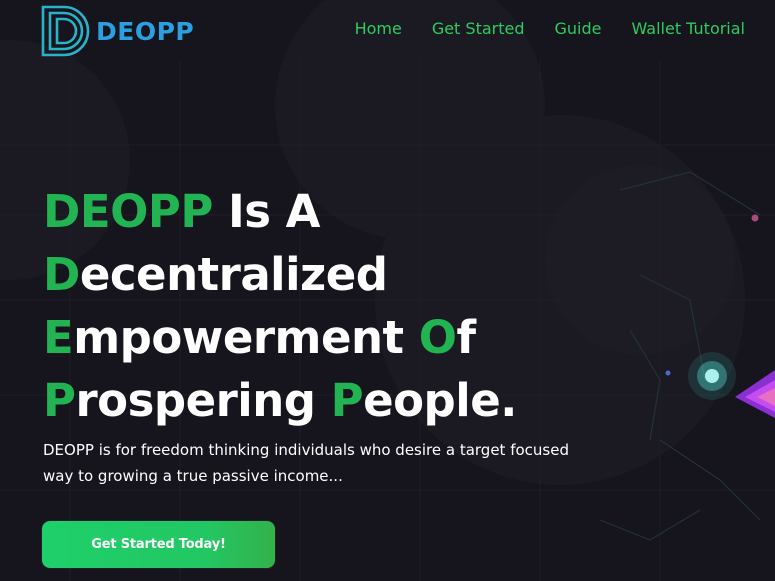 The width and height of the screenshot is (775, 581). What do you see at coordinates (466, 337) in the screenshot?
I see `hero-text: f` at bounding box center [466, 337].